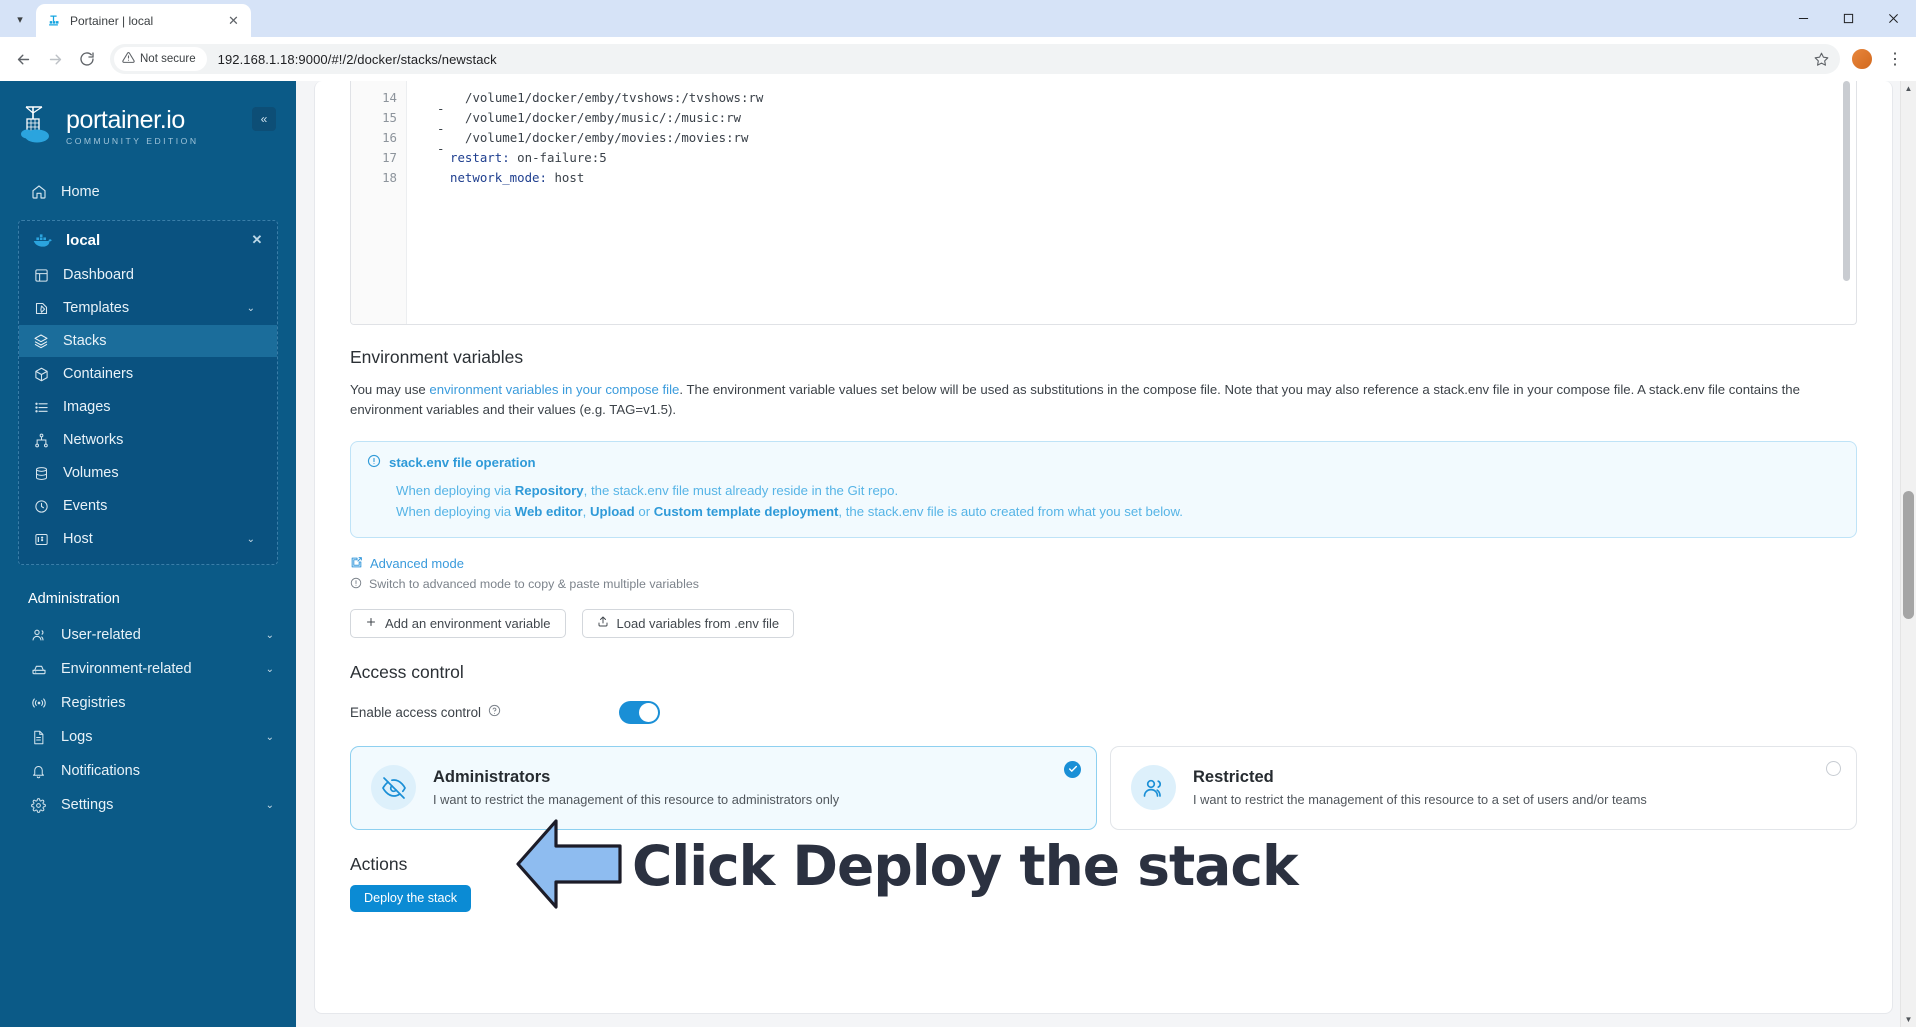 This screenshot has height=1027, width=1916. I want to click on callout-text: When deploying via, so click(455, 512).